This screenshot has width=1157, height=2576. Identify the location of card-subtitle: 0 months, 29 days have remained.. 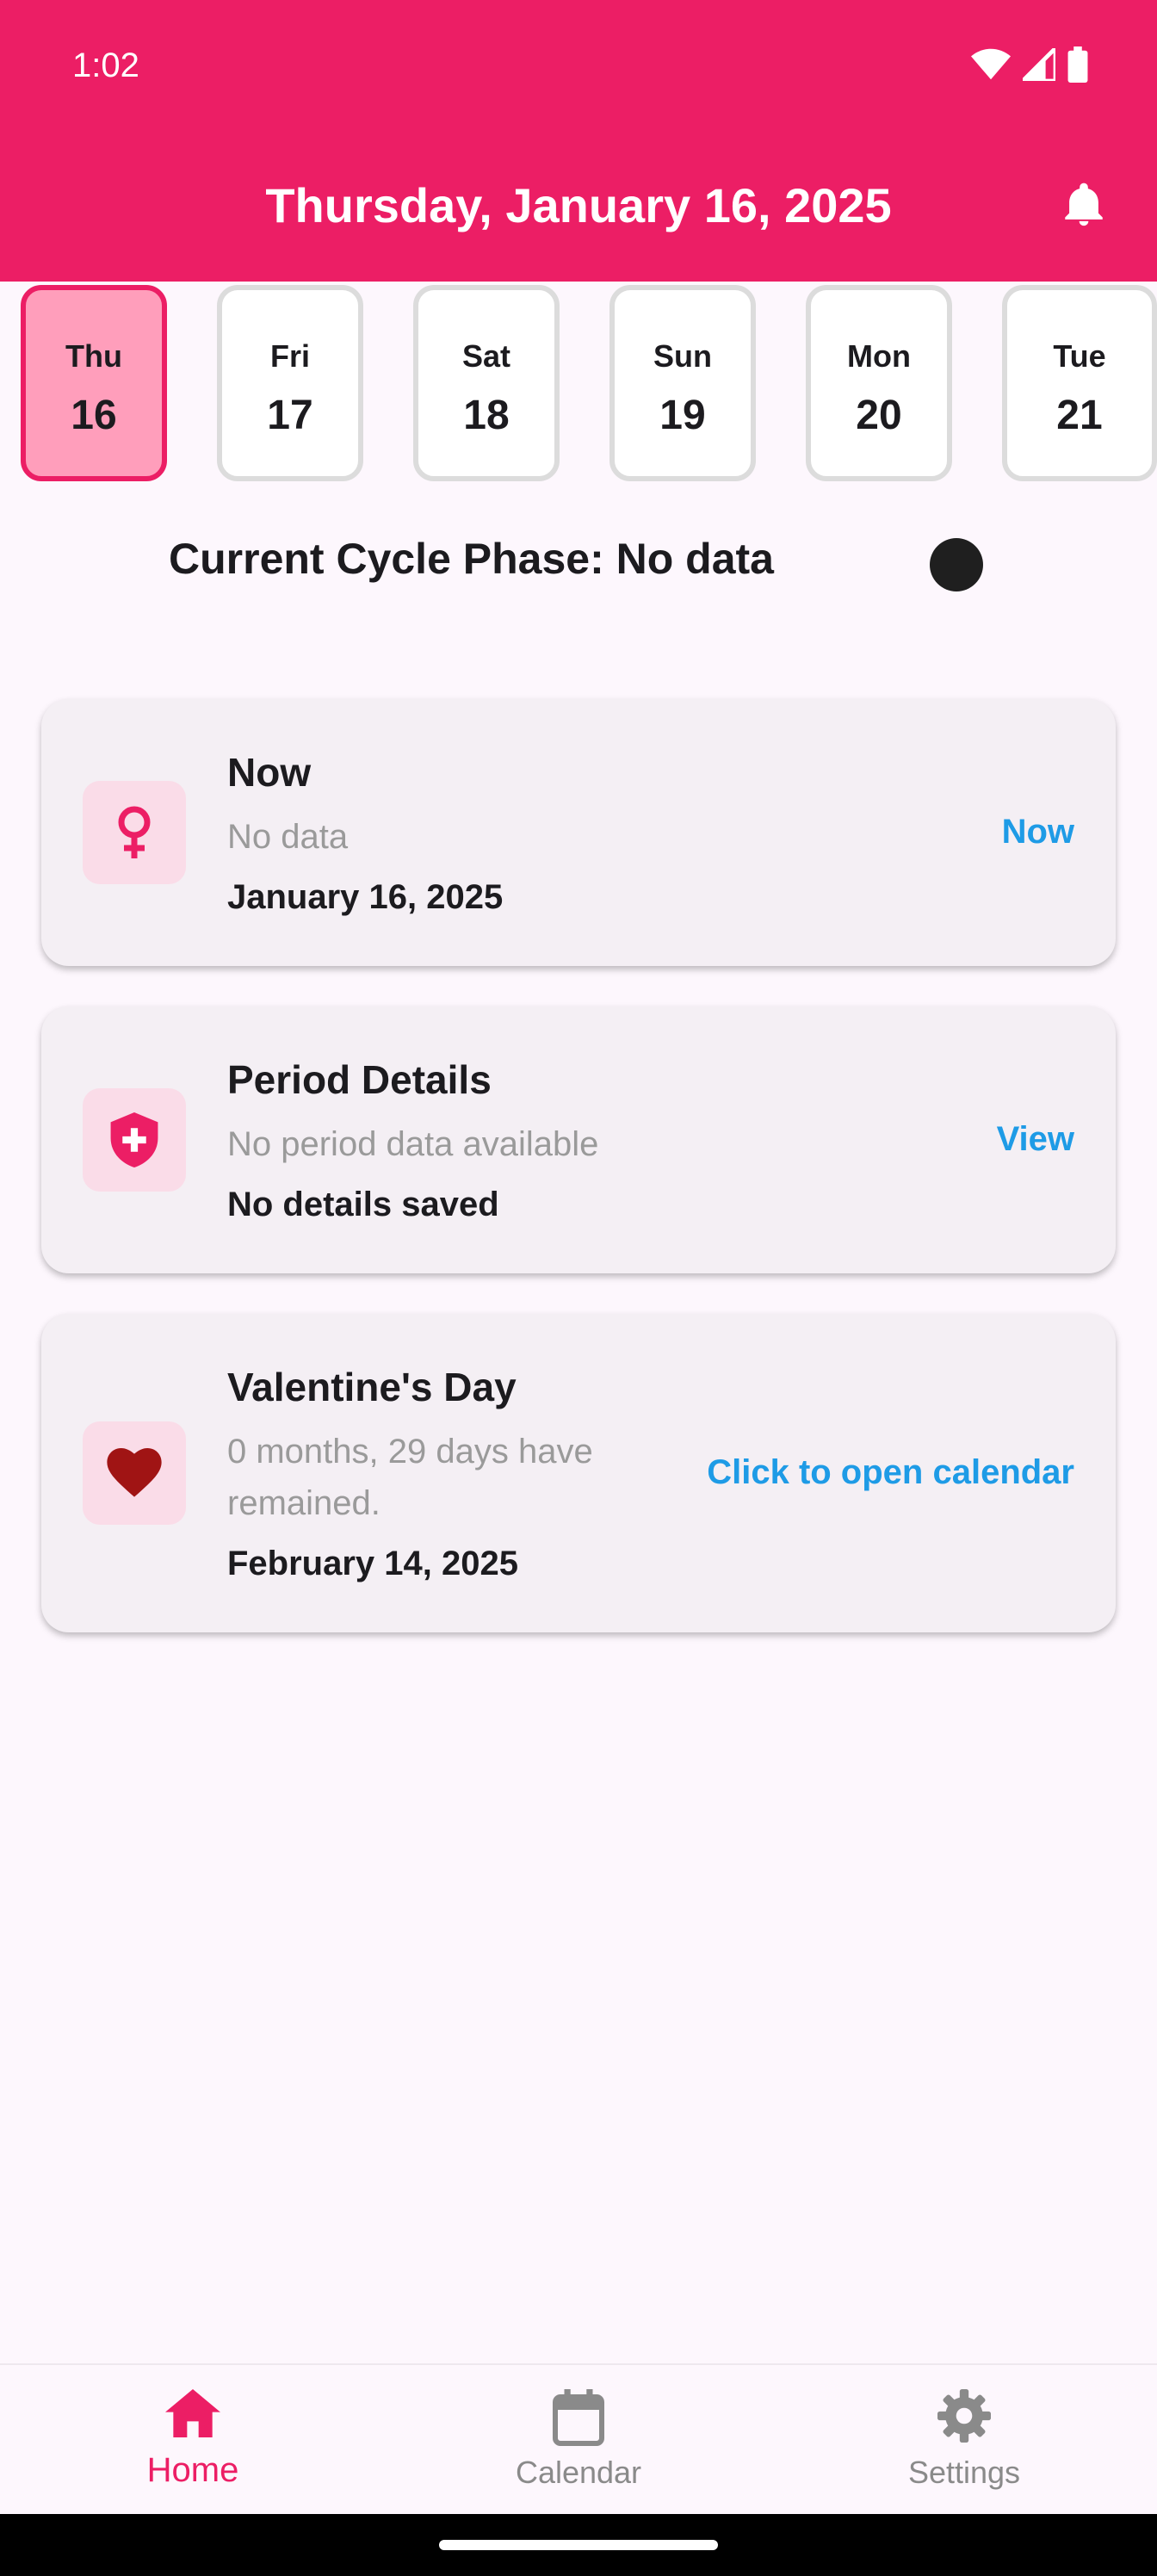
(410, 1477).